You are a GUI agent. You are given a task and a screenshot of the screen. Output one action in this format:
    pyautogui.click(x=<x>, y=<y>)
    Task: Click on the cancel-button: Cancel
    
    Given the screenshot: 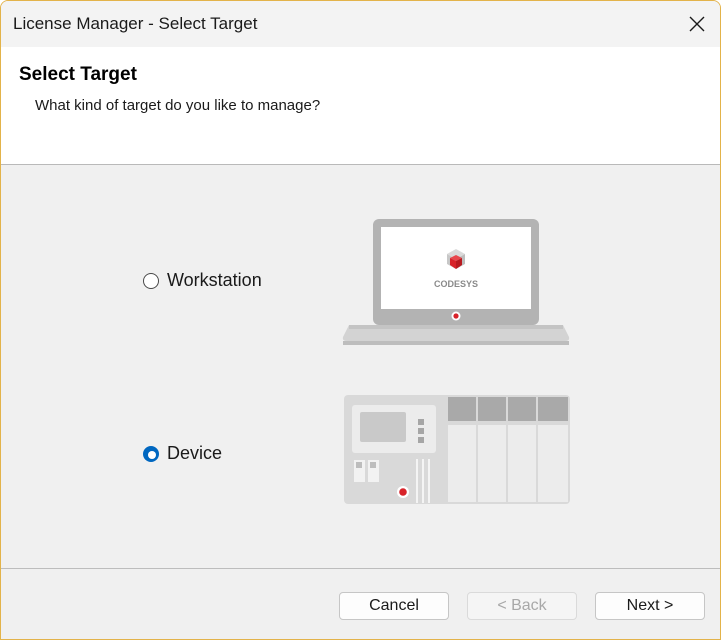 What is the action you would take?
    pyautogui.click(x=394, y=606)
    